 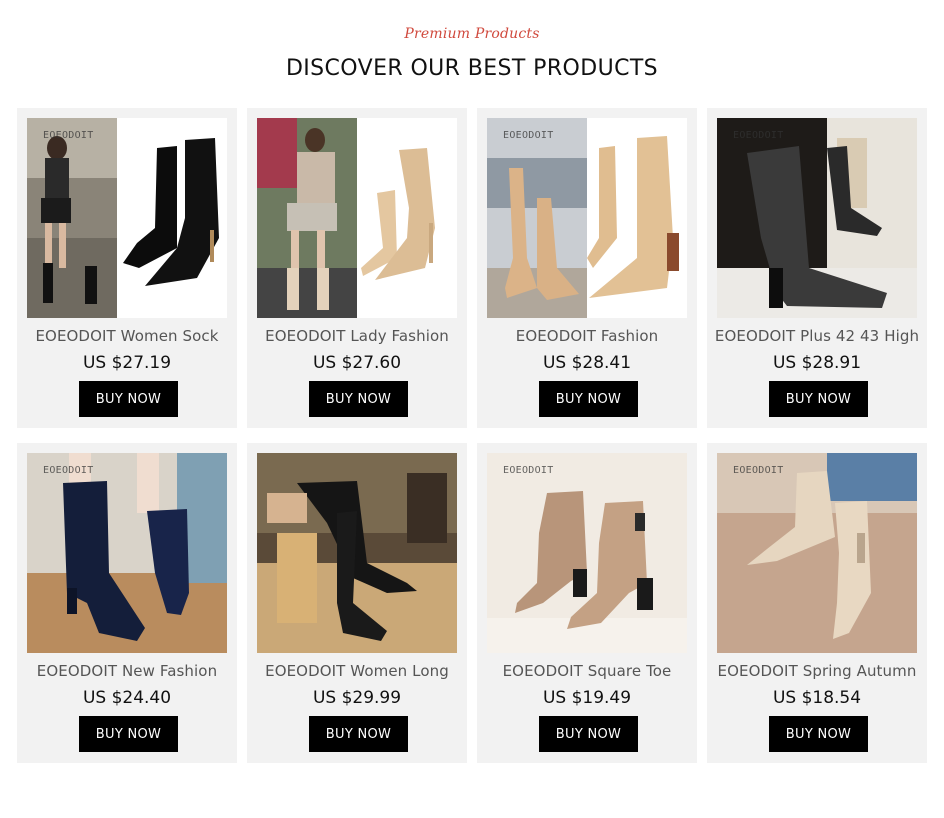 I want to click on product-price: US $19.49, so click(x=587, y=698).